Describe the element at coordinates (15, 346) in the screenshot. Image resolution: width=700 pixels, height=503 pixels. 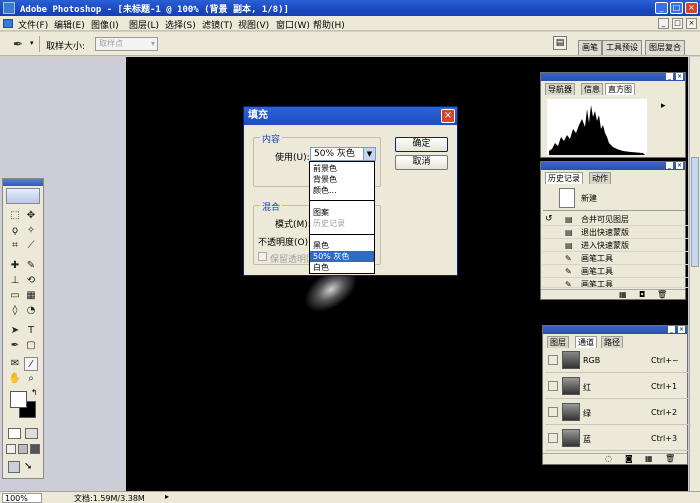
I see `pen-icon: ✒` at that location.